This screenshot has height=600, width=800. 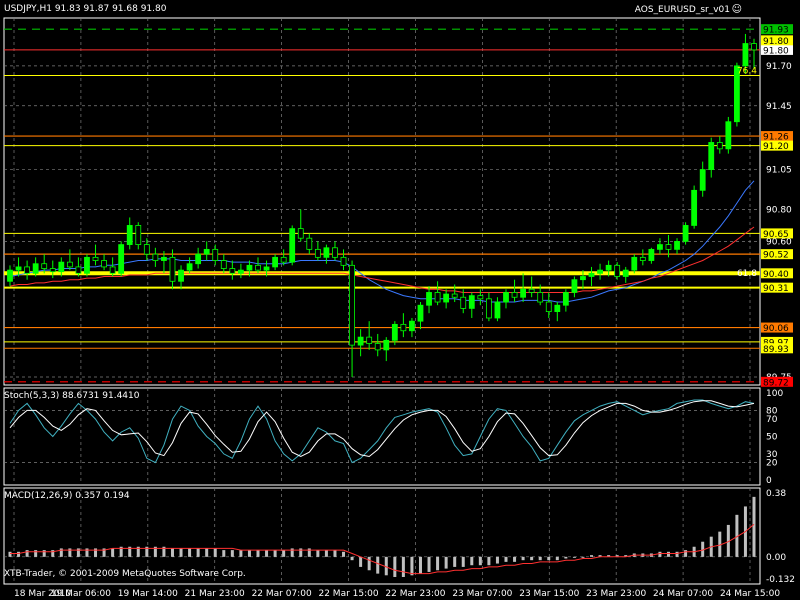 What do you see at coordinates (747, 71) in the screenshot?
I see `fib-level-label: 76.4` at bounding box center [747, 71].